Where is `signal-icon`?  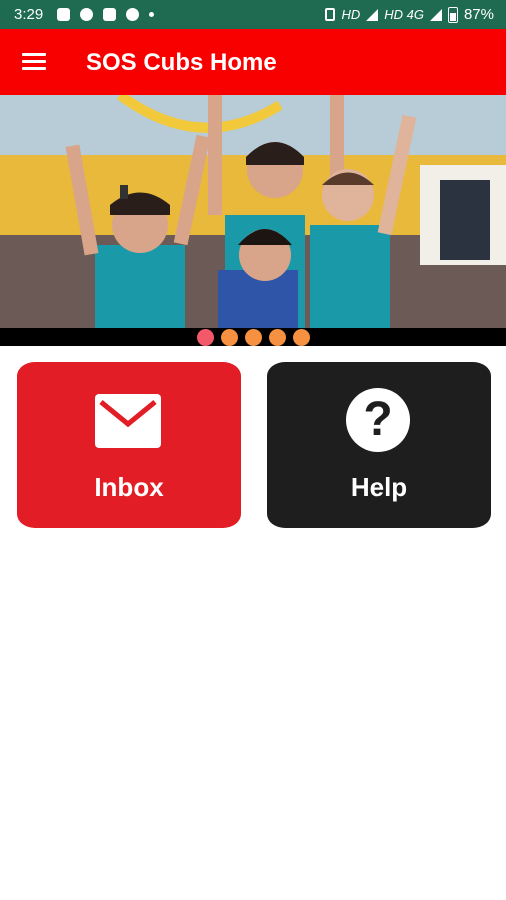 signal-icon is located at coordinates (372, 14).